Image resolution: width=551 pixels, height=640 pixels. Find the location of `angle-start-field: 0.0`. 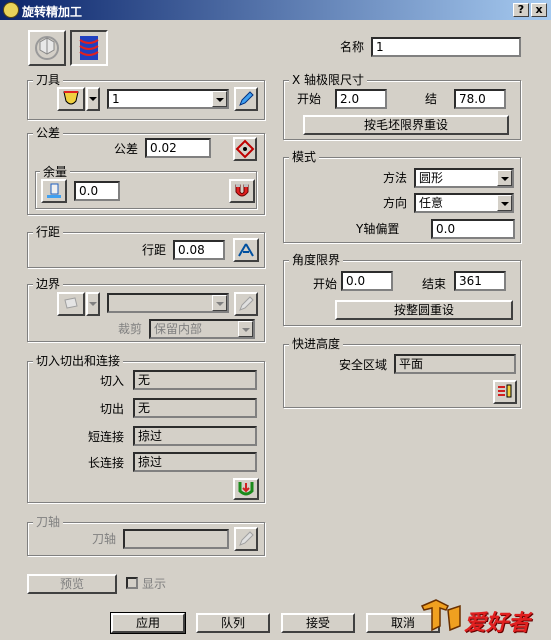

angle-start-field: 0.0 is located at coordinates (367, 281).